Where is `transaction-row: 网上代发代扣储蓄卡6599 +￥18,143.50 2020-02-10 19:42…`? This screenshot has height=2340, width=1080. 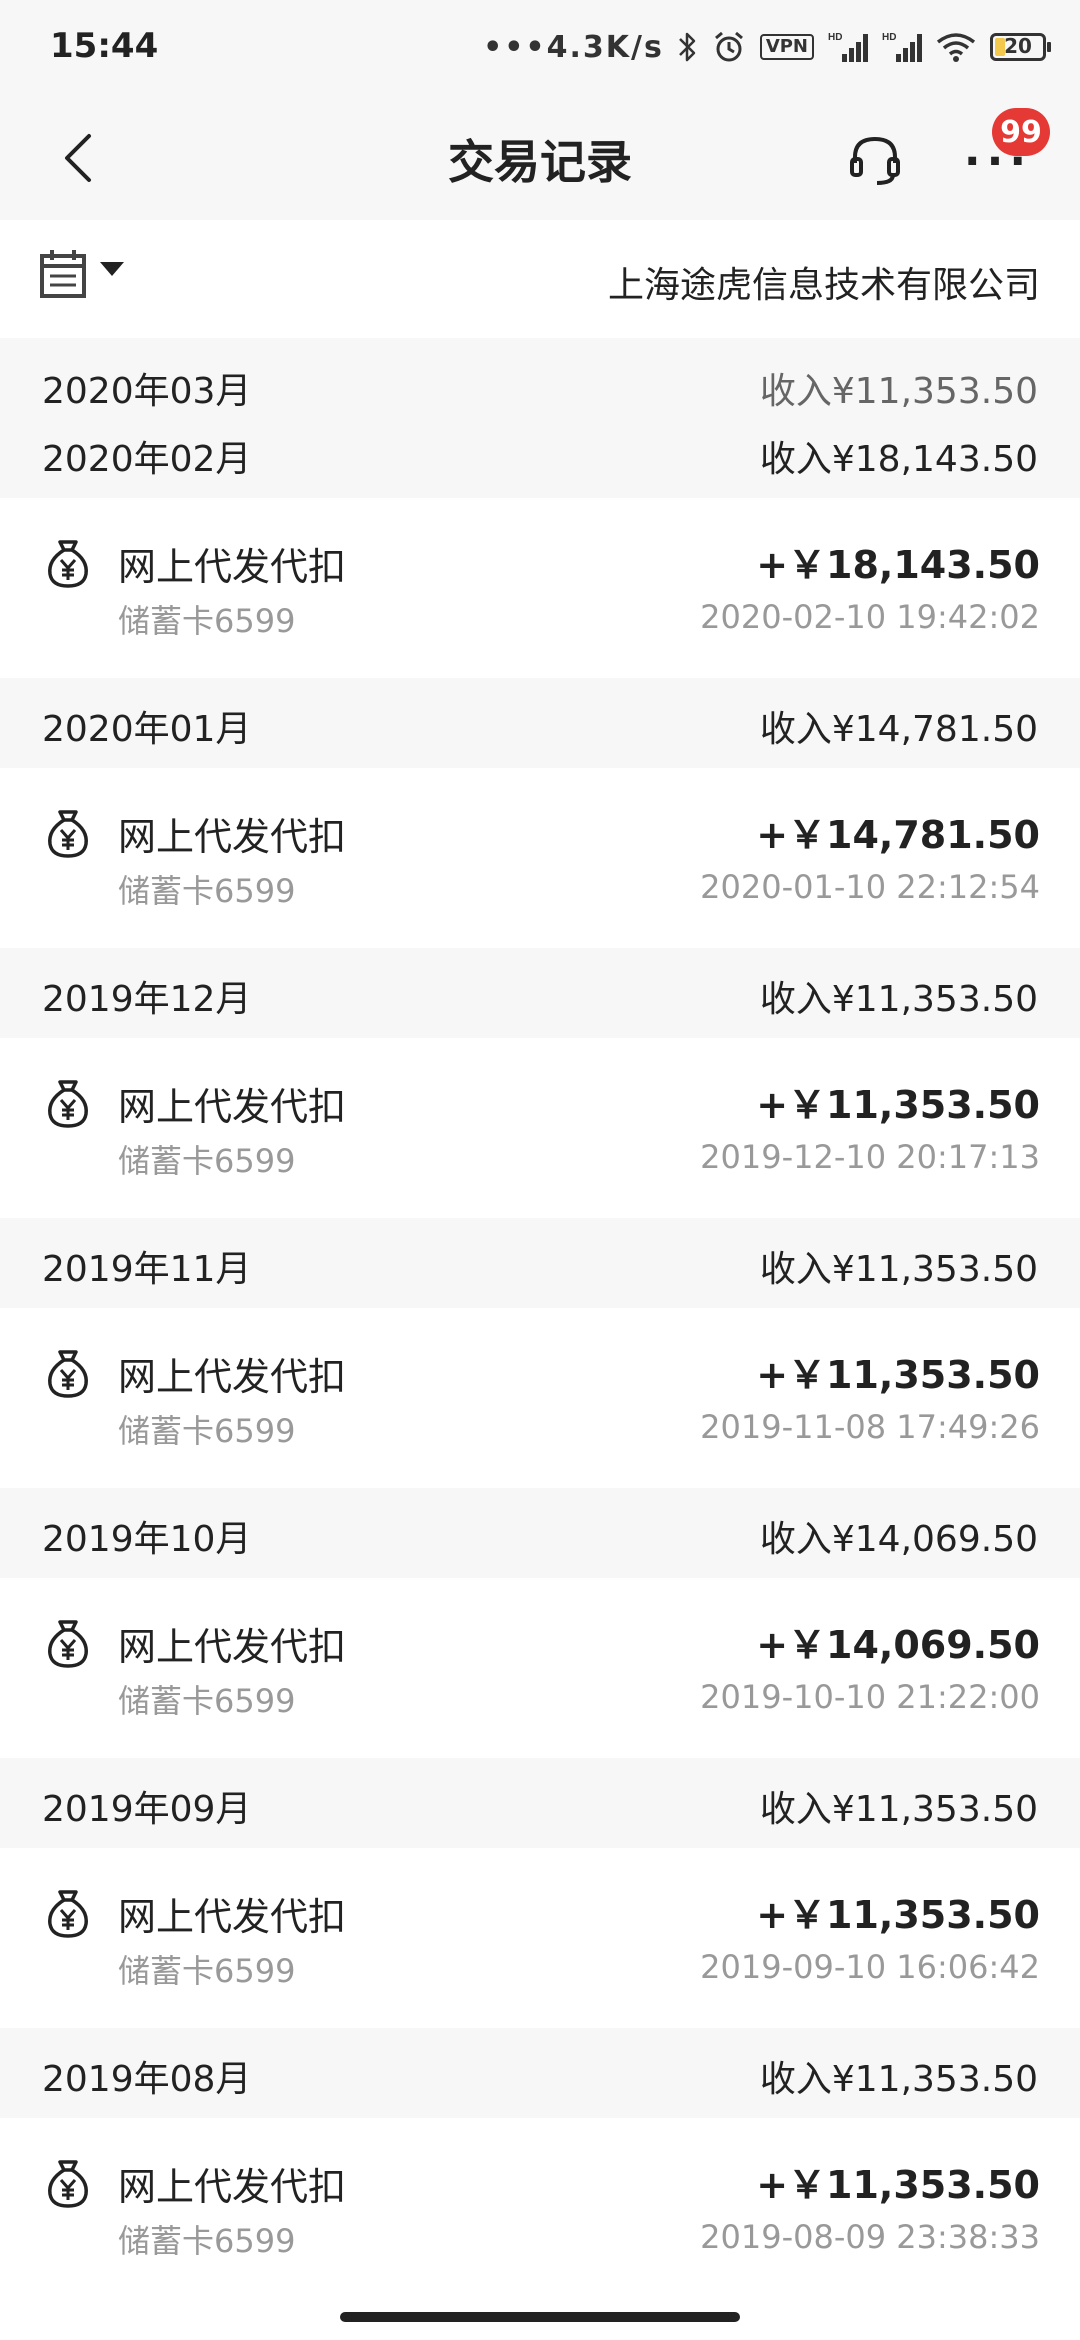 transaction-row: 网上代发代扣储蓄卡6599 +￥18,143.50 2020-02-10 19:42… is located at coordinates (540, 588).